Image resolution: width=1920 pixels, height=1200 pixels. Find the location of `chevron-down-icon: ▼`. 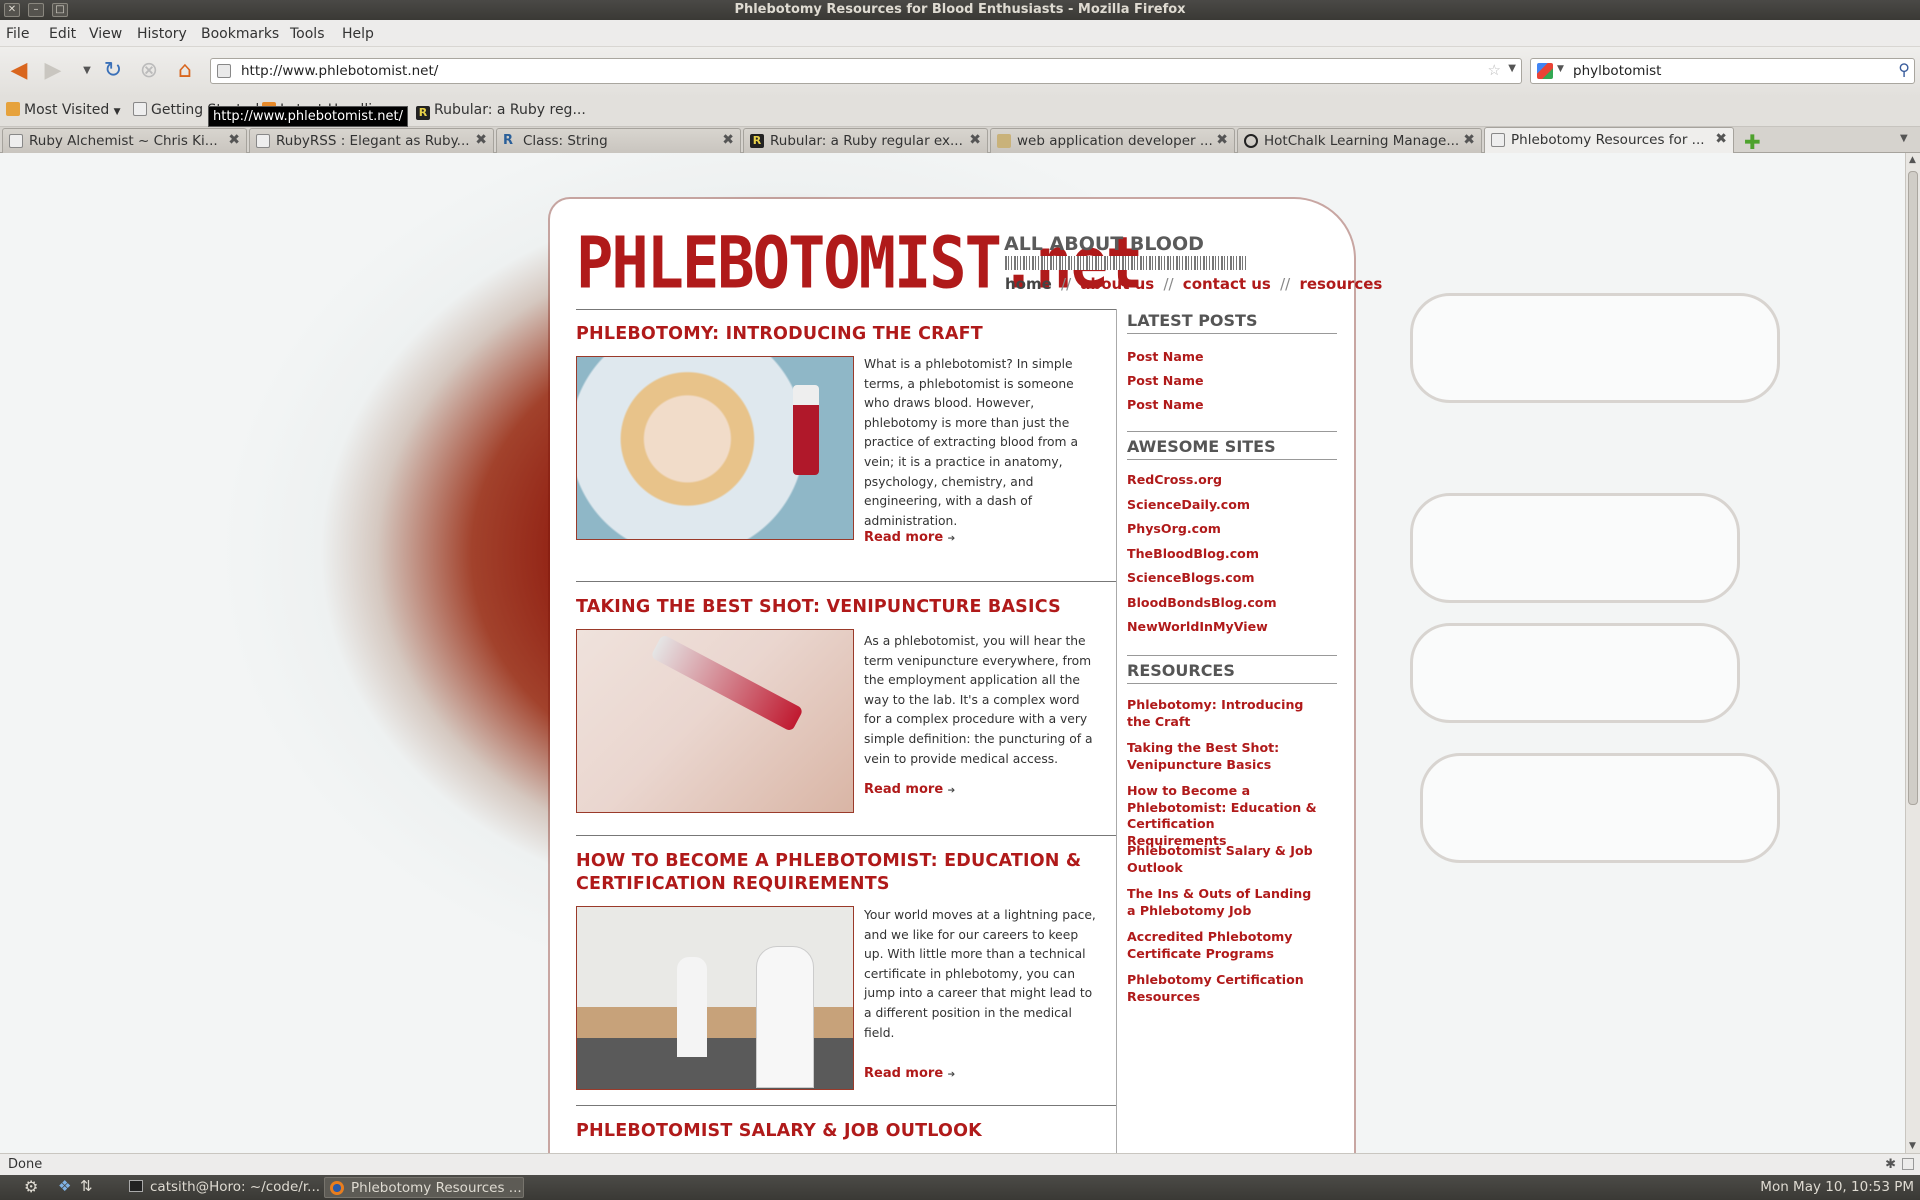

chevron-down-icon: ▼ is located at coordinates (117, 112).